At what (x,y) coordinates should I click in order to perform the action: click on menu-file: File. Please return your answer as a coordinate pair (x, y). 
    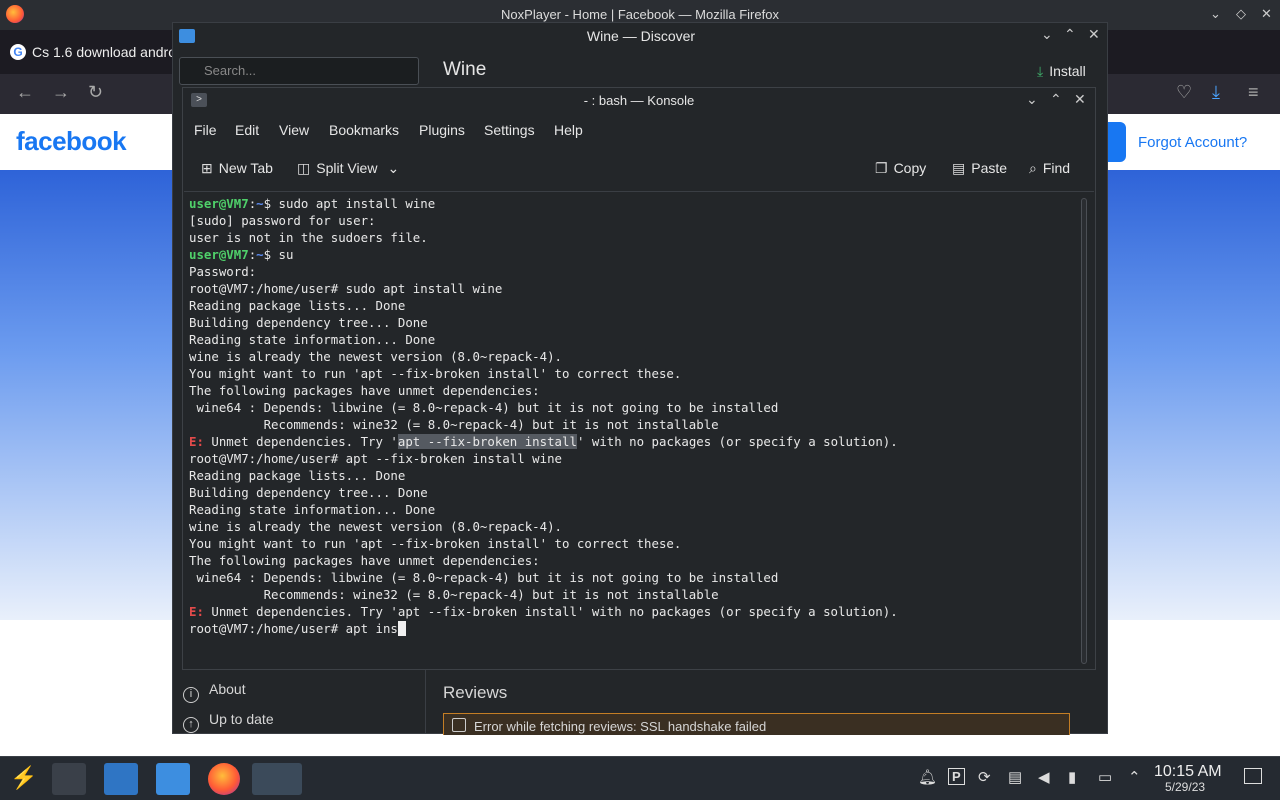
    Looking at the image, I should click on (205, 130).